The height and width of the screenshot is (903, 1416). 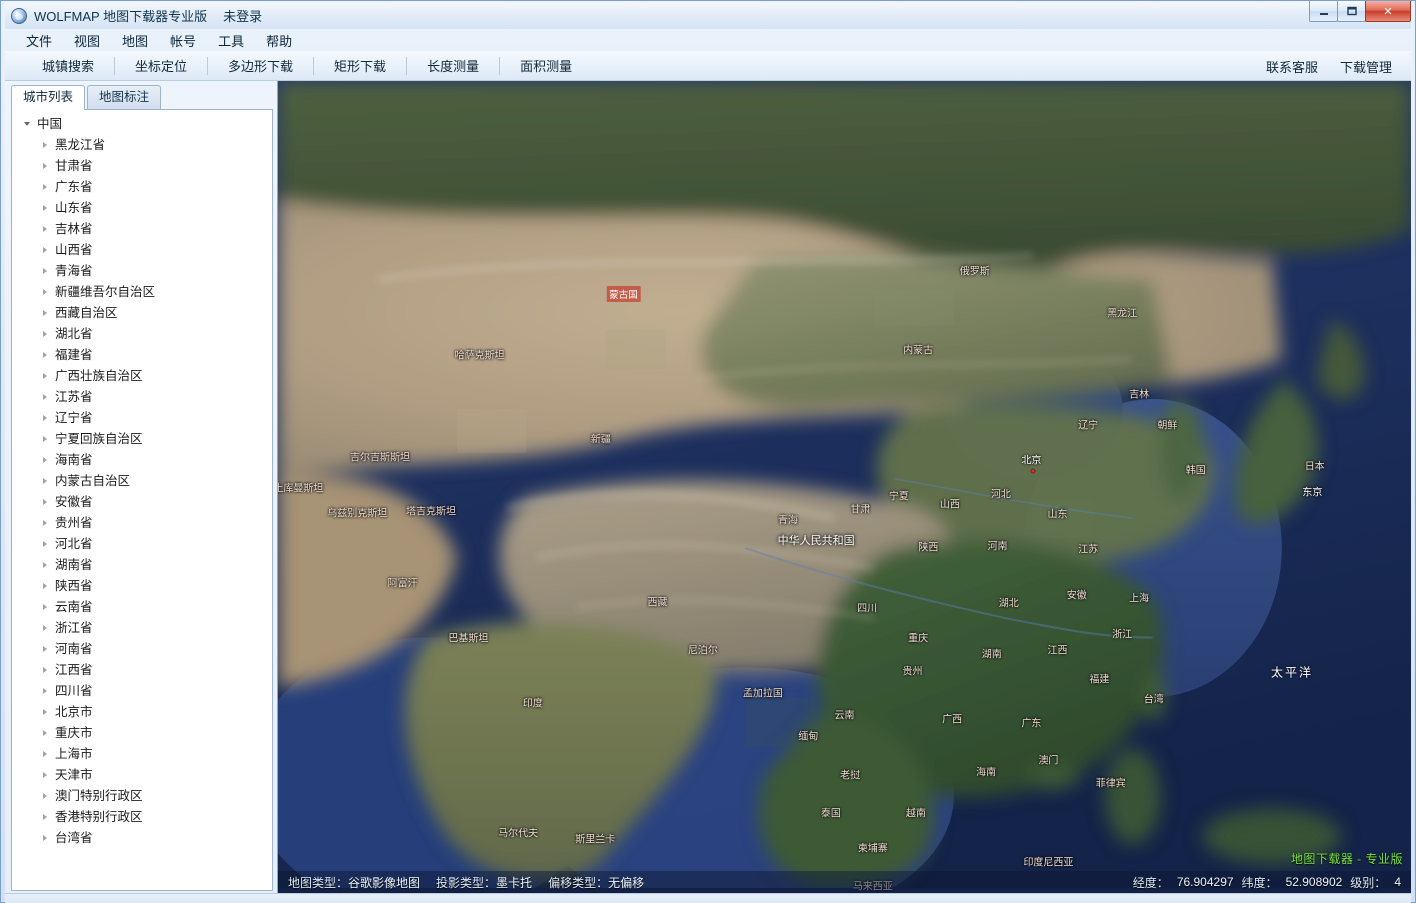 What do you see at coordinates (142, 648) in the screenshot?
I see `tree-node-province: 河南省` at bounding box center [142, 648].